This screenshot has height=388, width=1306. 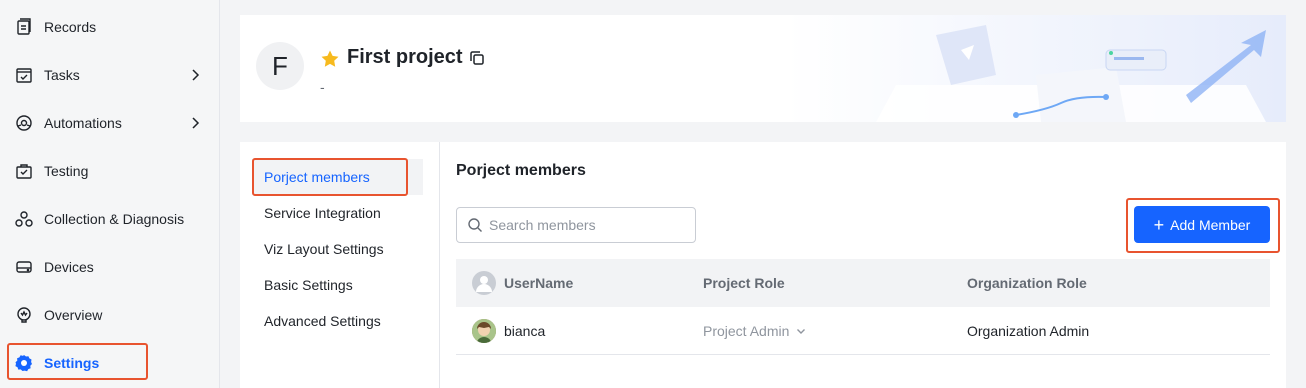 I want to click on sidebar-item-collection-diagnosis: Collection & Diagnosis, so click(x=109, y=219).